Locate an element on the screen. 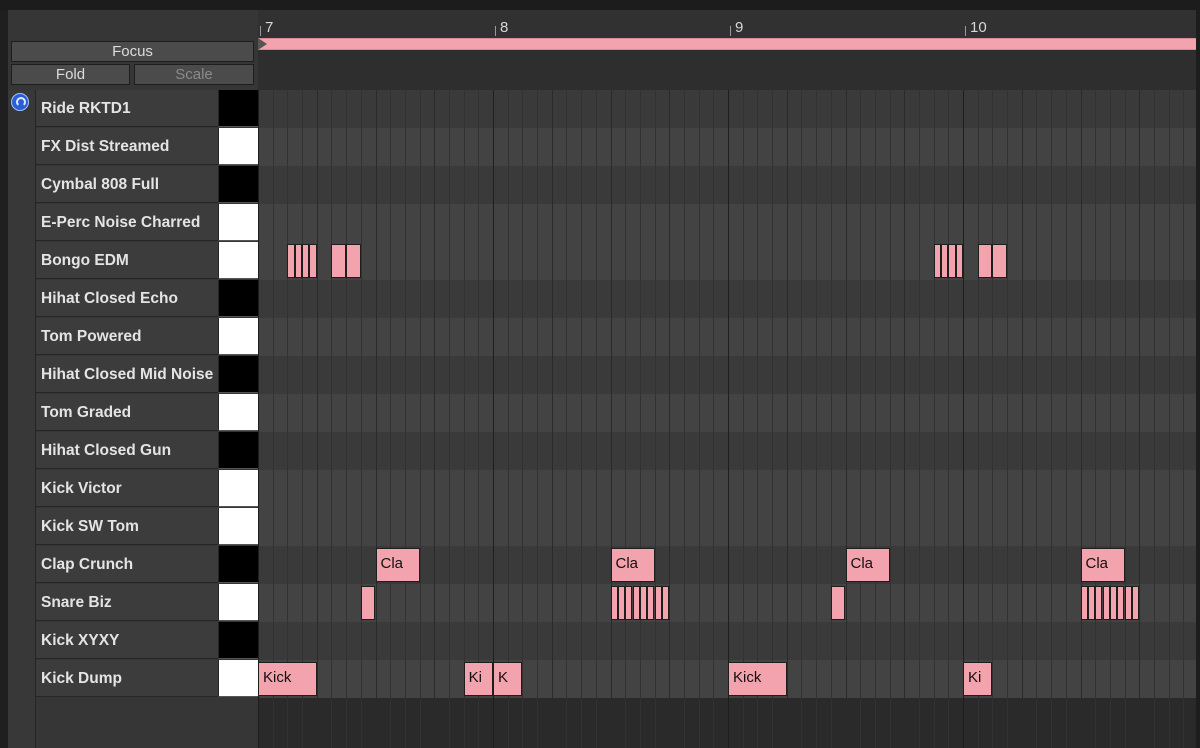 The image size is (1200, 748). drum-row-label: Tom Powered is located at coordinates (127, 336).